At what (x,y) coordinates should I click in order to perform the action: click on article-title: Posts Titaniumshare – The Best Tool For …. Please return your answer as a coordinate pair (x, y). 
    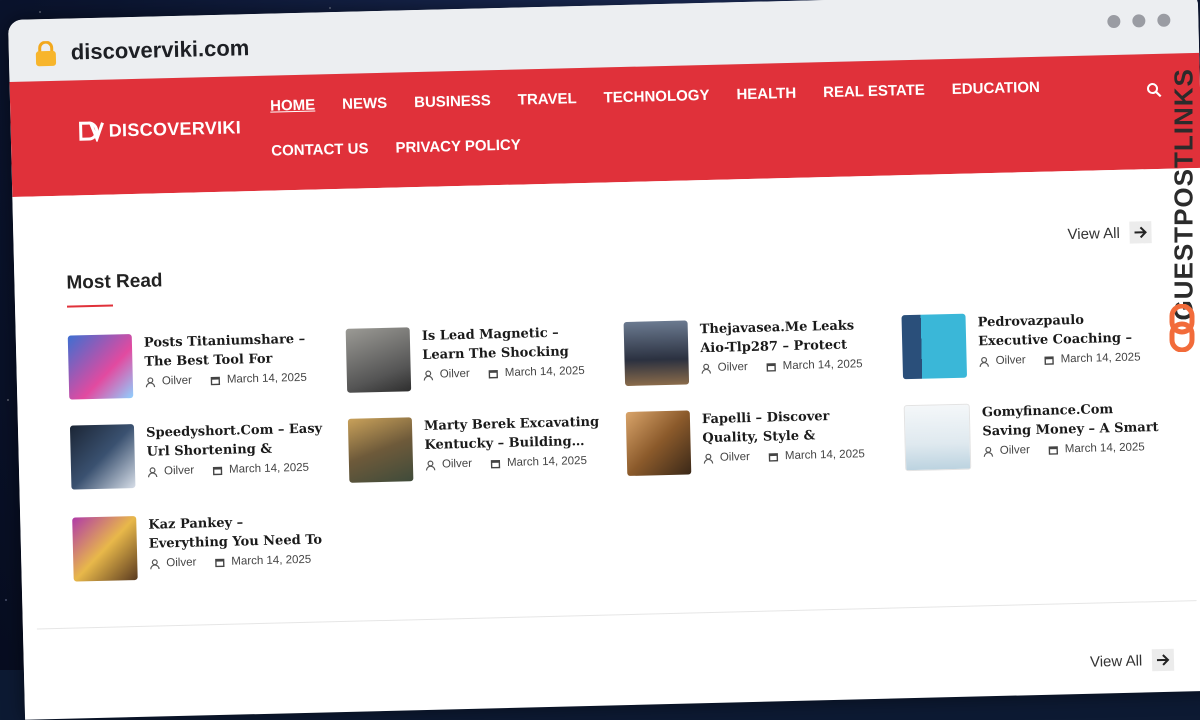
    Looking at the image, I should click on (233, 350).